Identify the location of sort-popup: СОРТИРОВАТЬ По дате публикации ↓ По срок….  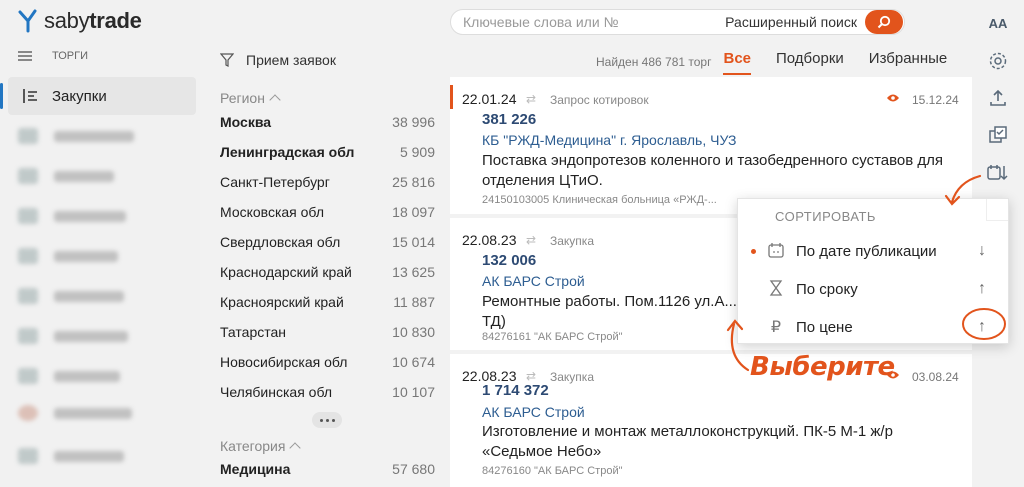
(873, 271).